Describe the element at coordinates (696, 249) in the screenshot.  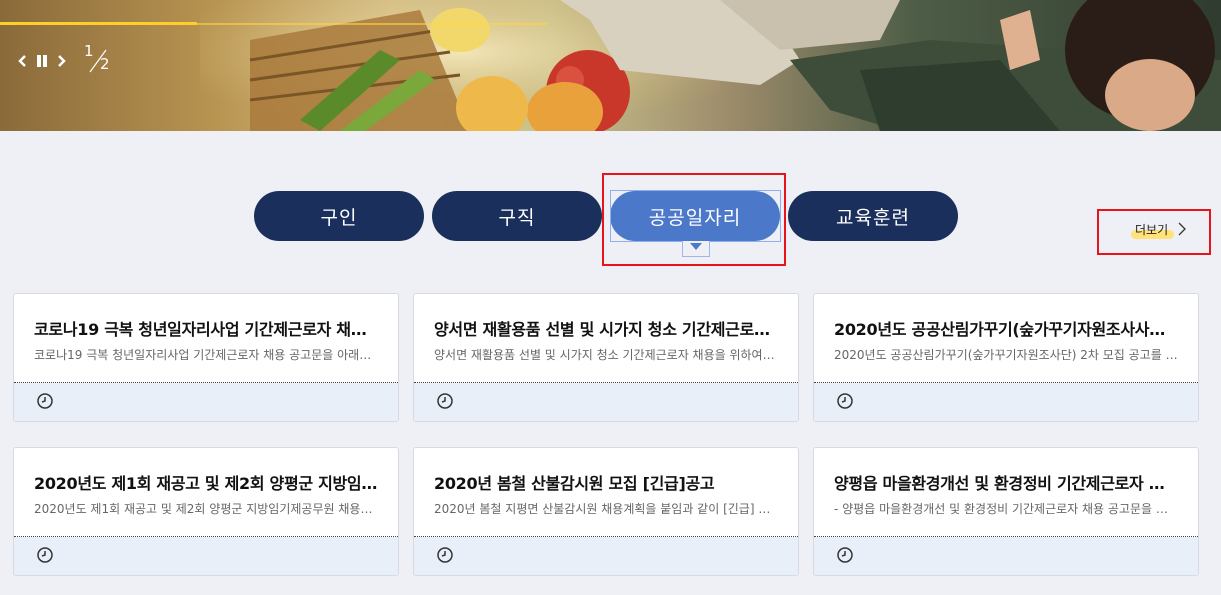
I see `active-tab-pointer` at that location.